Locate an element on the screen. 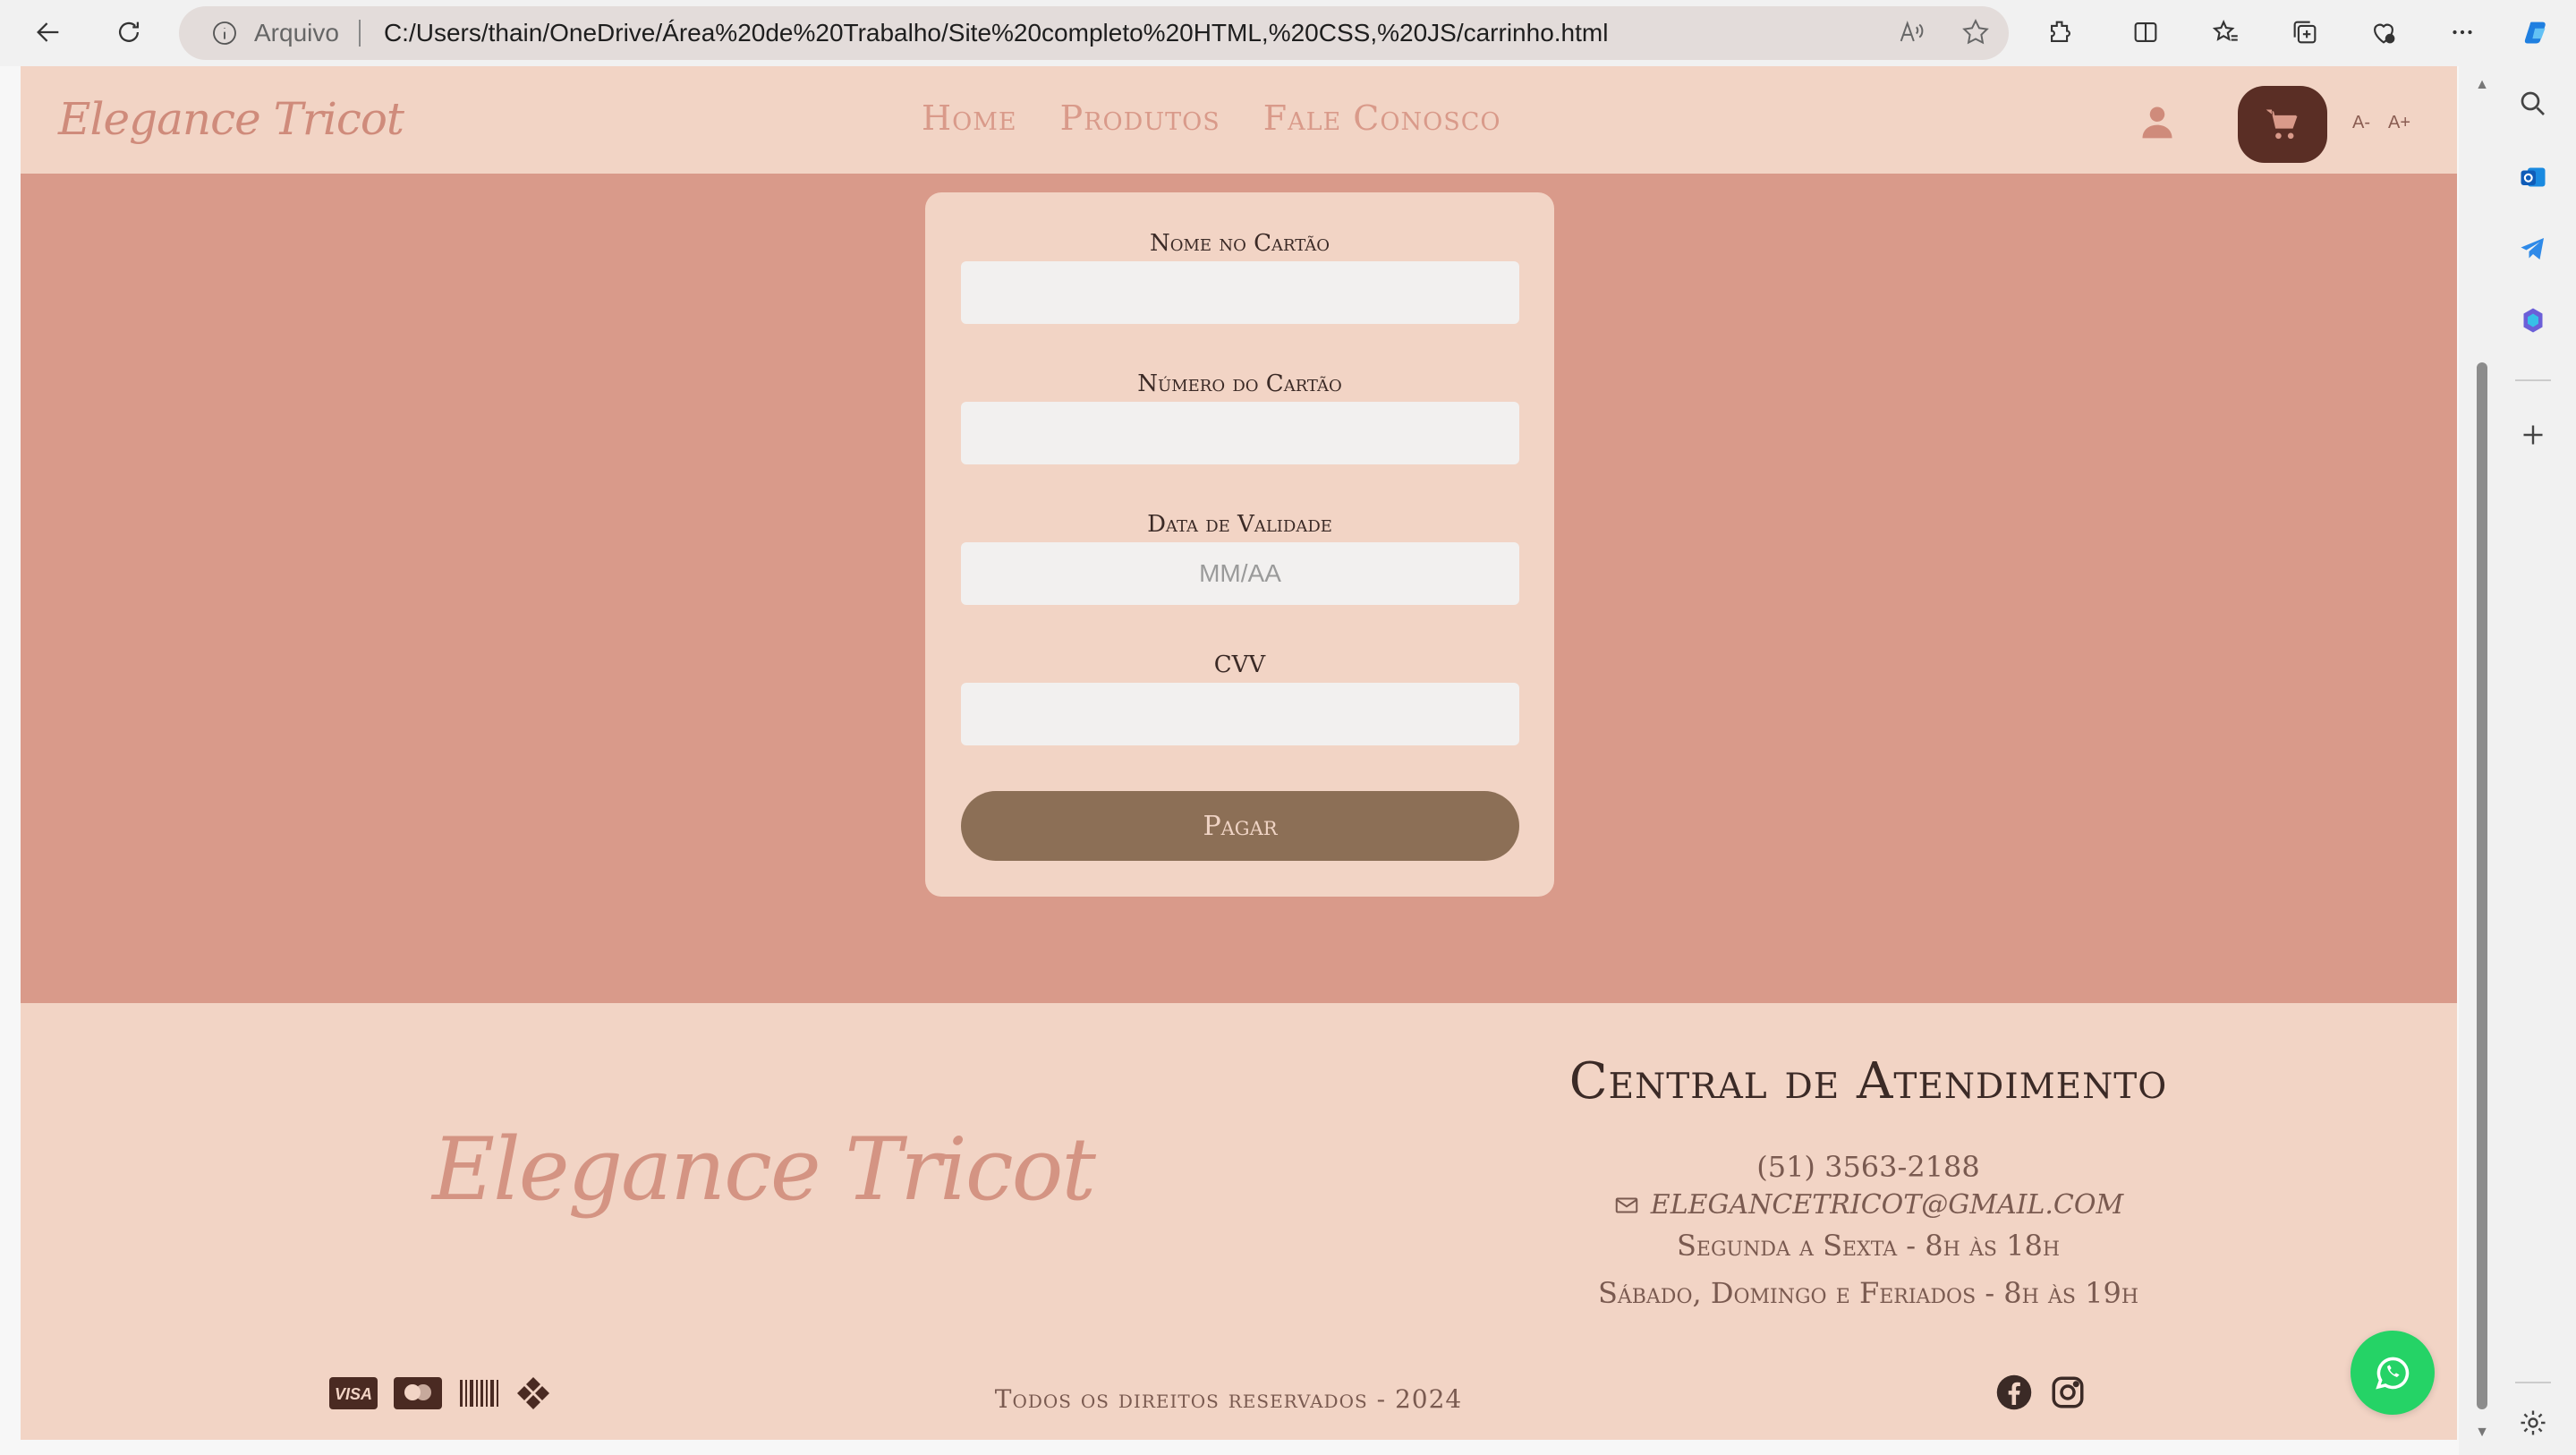 Image resolution: width=2576 pixels, height=1455 pixels. add-icon is located at coordinates (2533, 435).